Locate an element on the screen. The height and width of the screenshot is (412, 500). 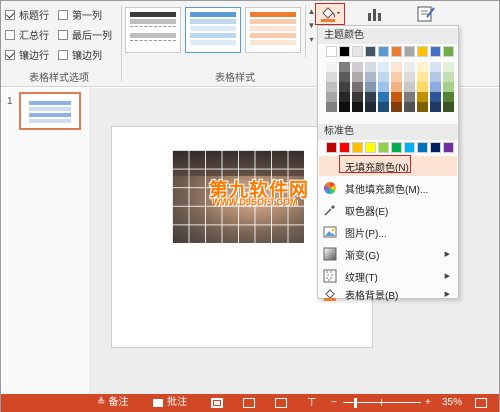
shading-button is located at coordinates (330, 14).